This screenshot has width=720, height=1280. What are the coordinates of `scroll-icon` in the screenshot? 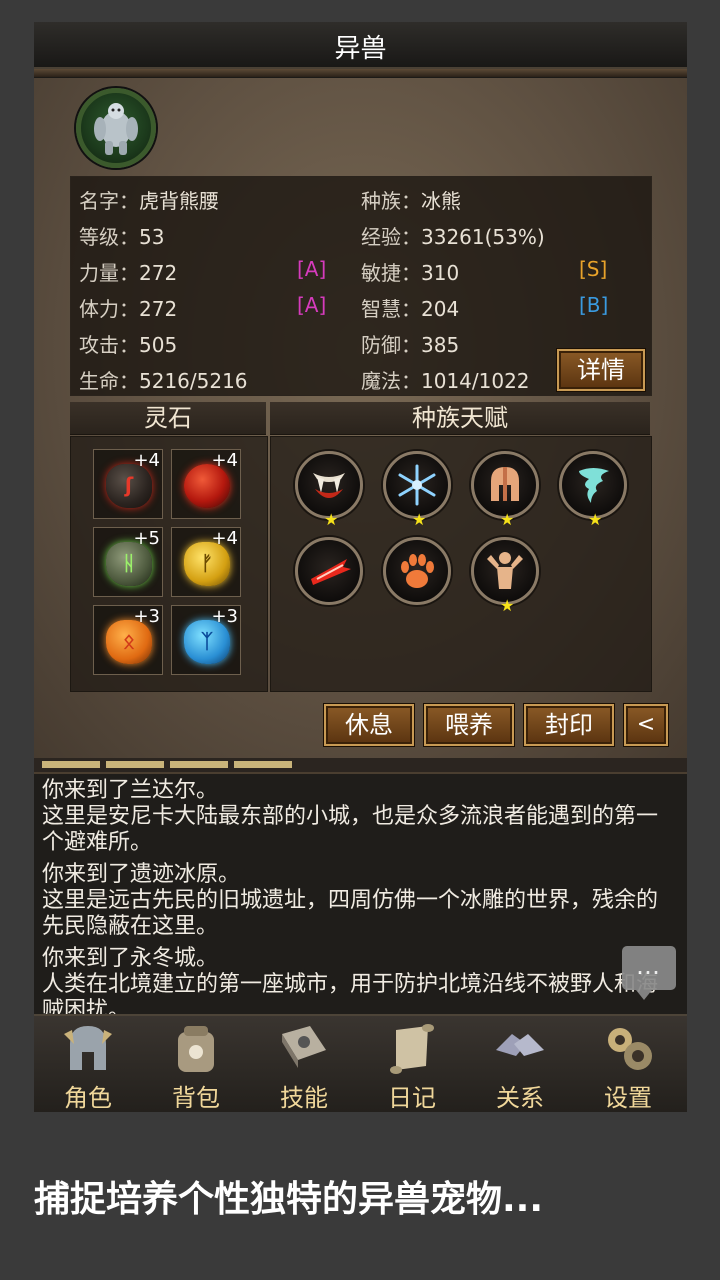 It's located at (412, 1049).